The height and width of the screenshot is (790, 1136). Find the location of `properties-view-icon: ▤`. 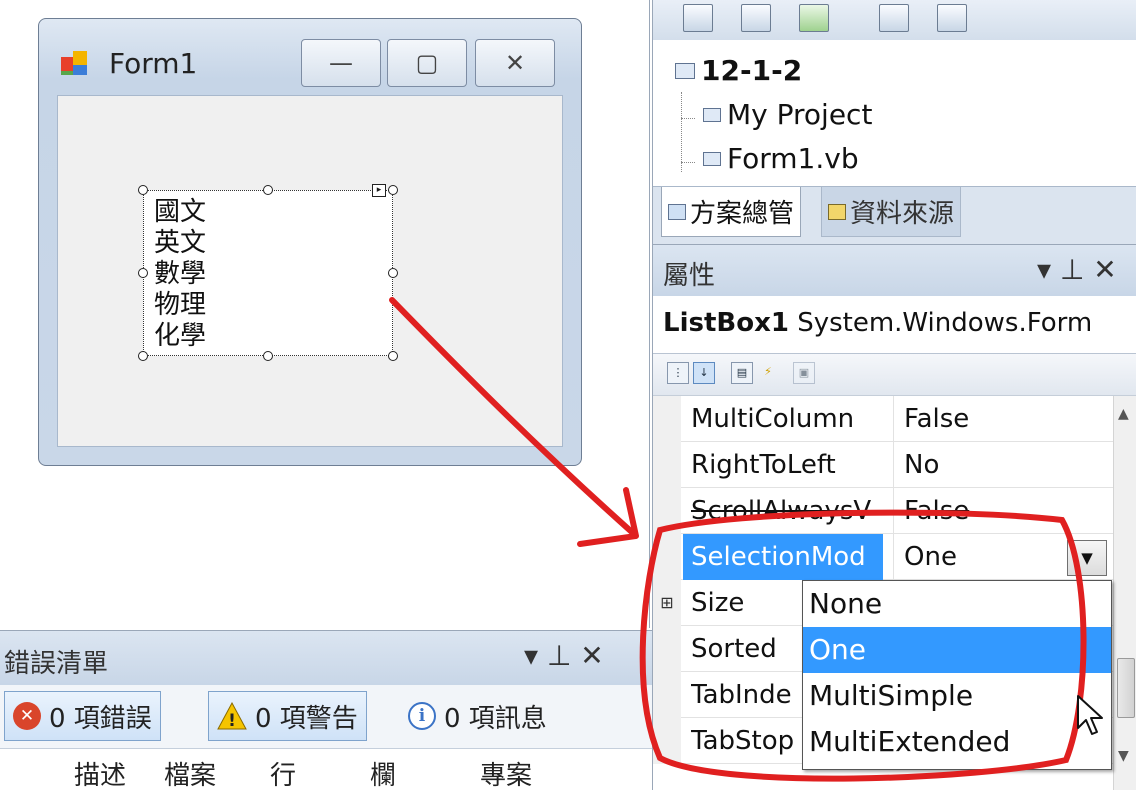

properties-view-icon: ▤ is located at coordinates (742, 373).